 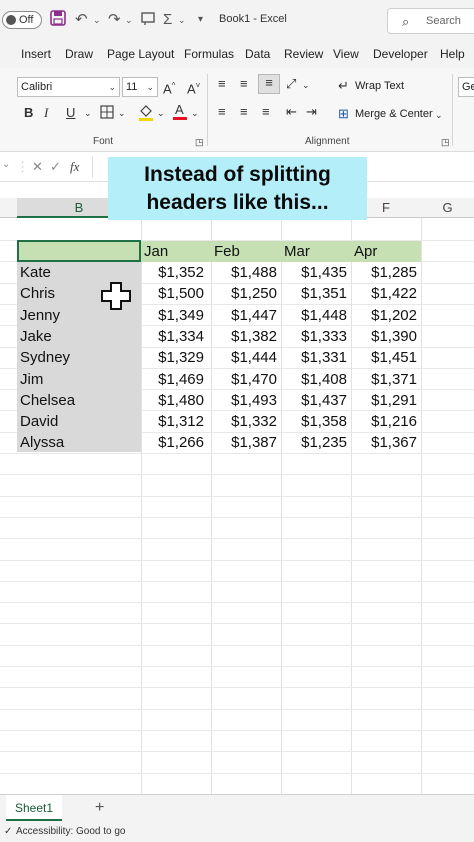 I want to click on name-cell: Kate, so click(x=35, y=272).